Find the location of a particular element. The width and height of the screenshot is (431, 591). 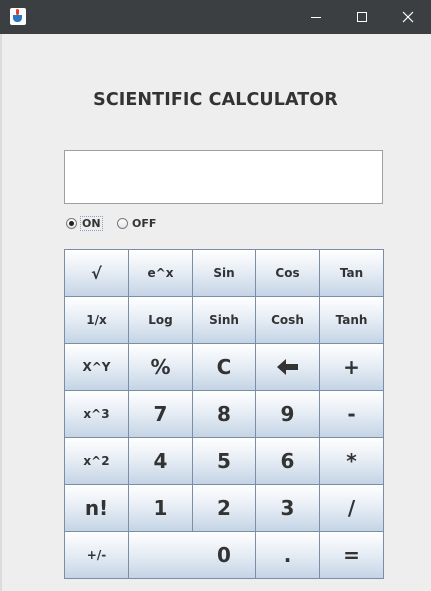

equals-button: = is located at coordinates (351, 555).